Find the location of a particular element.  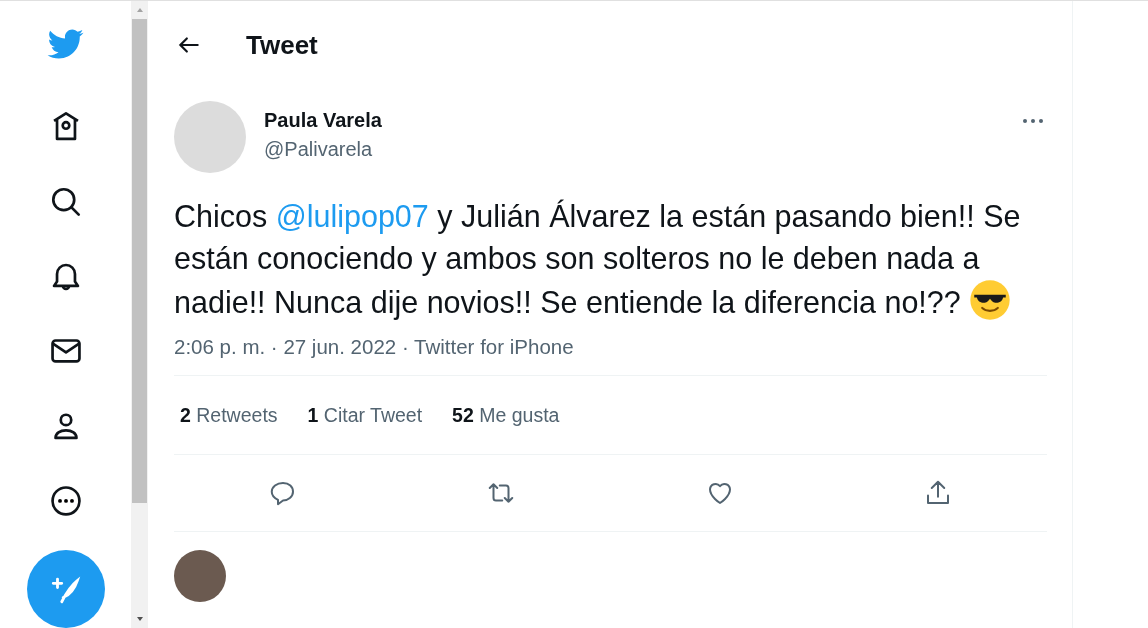

author-handle: @Palivarela is located at coordinates (633, 149).